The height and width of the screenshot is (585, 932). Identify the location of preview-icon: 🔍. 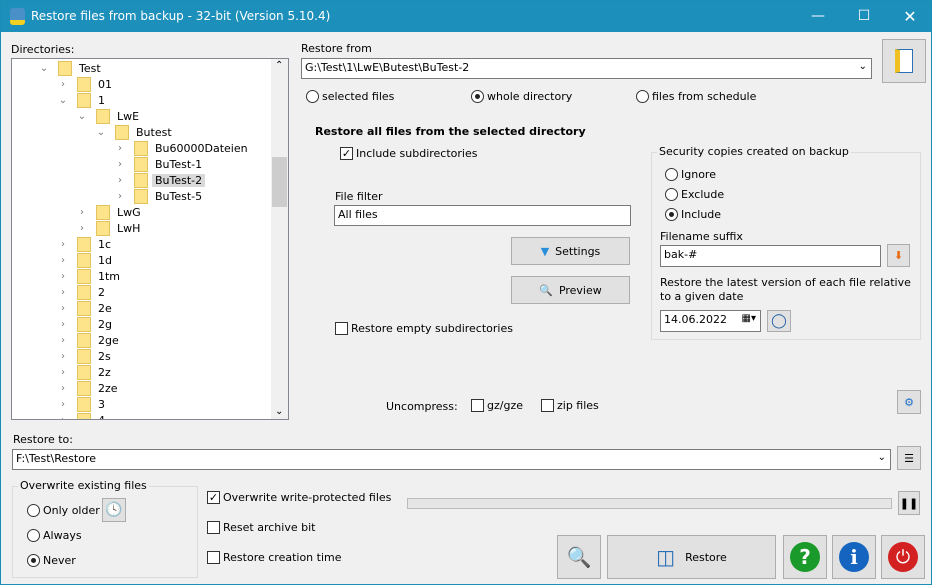
(546, 290).